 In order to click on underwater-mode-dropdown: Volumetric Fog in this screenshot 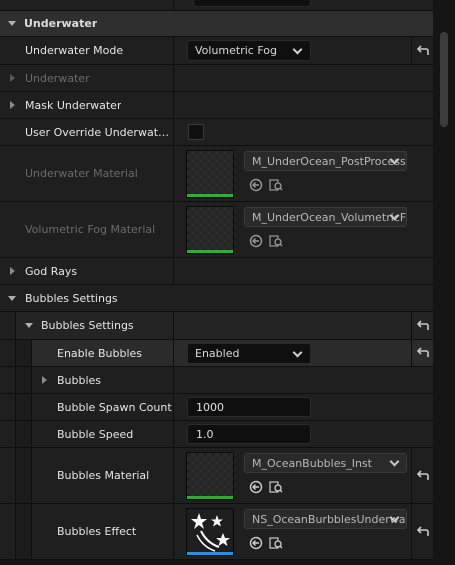, I will do `click(249, 50)`.